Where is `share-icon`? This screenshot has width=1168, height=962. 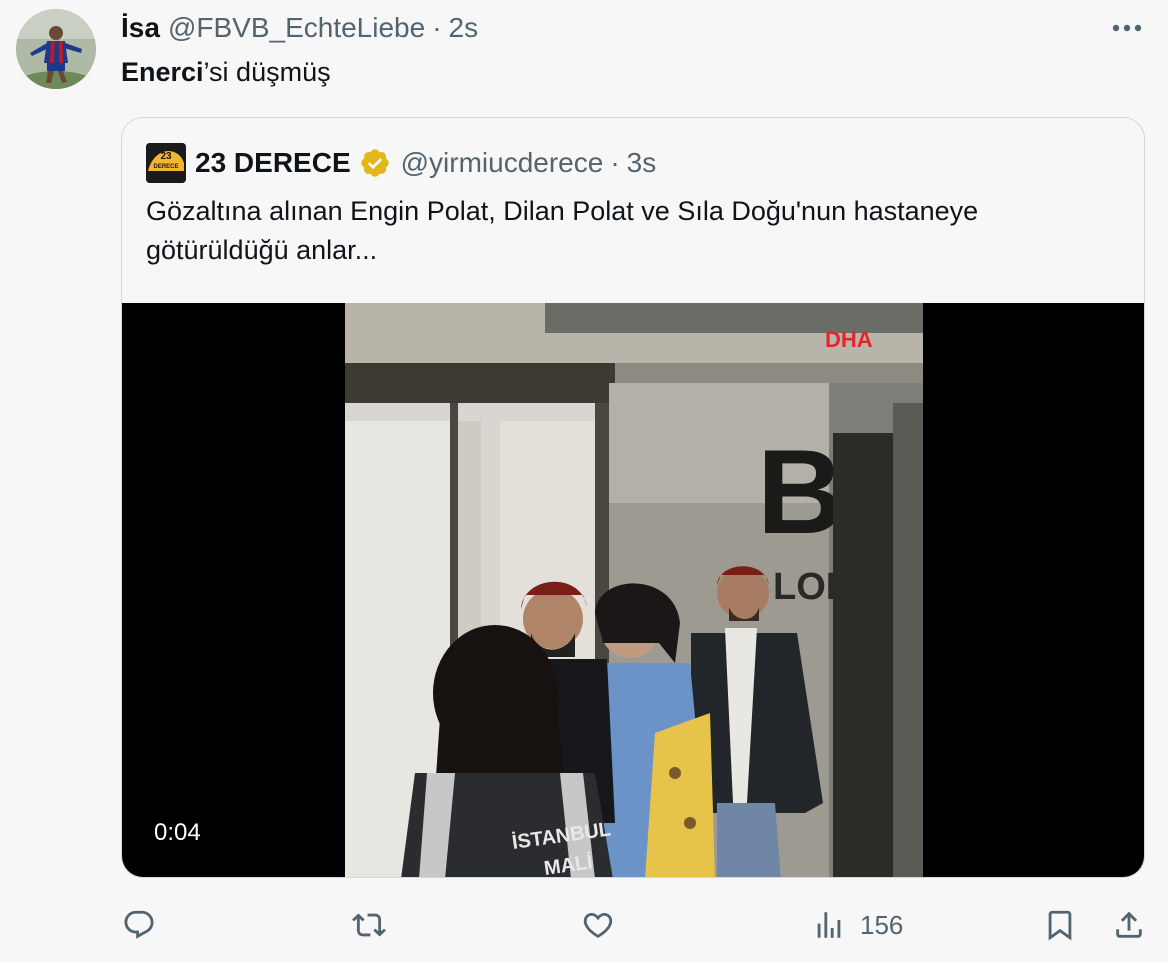
share-icon is located at coordinates (1129, 924).